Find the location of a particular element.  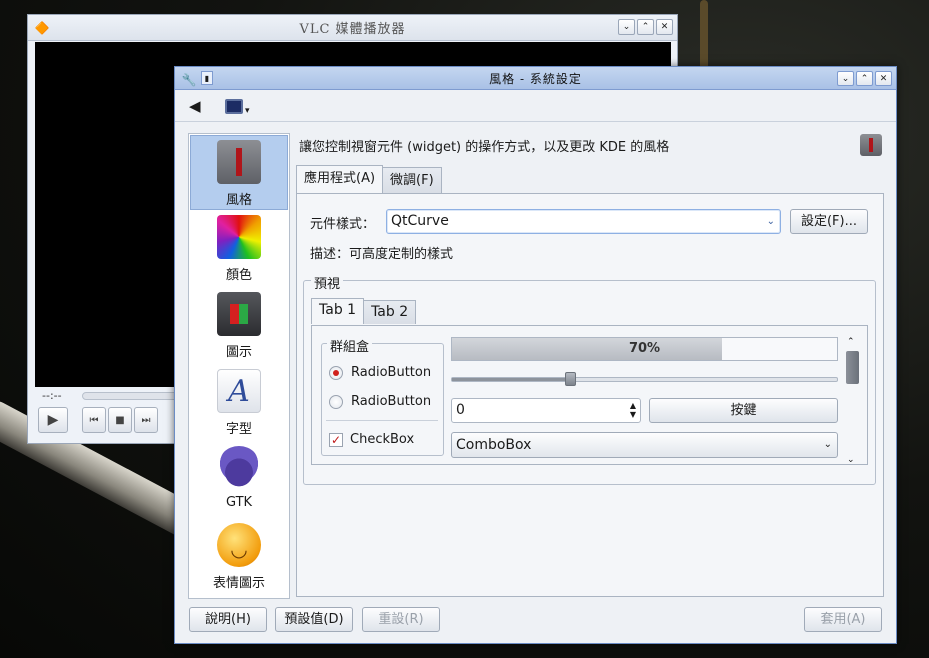

sidebar-item-fonts: A 字型 is located at coordinates (239, 403).